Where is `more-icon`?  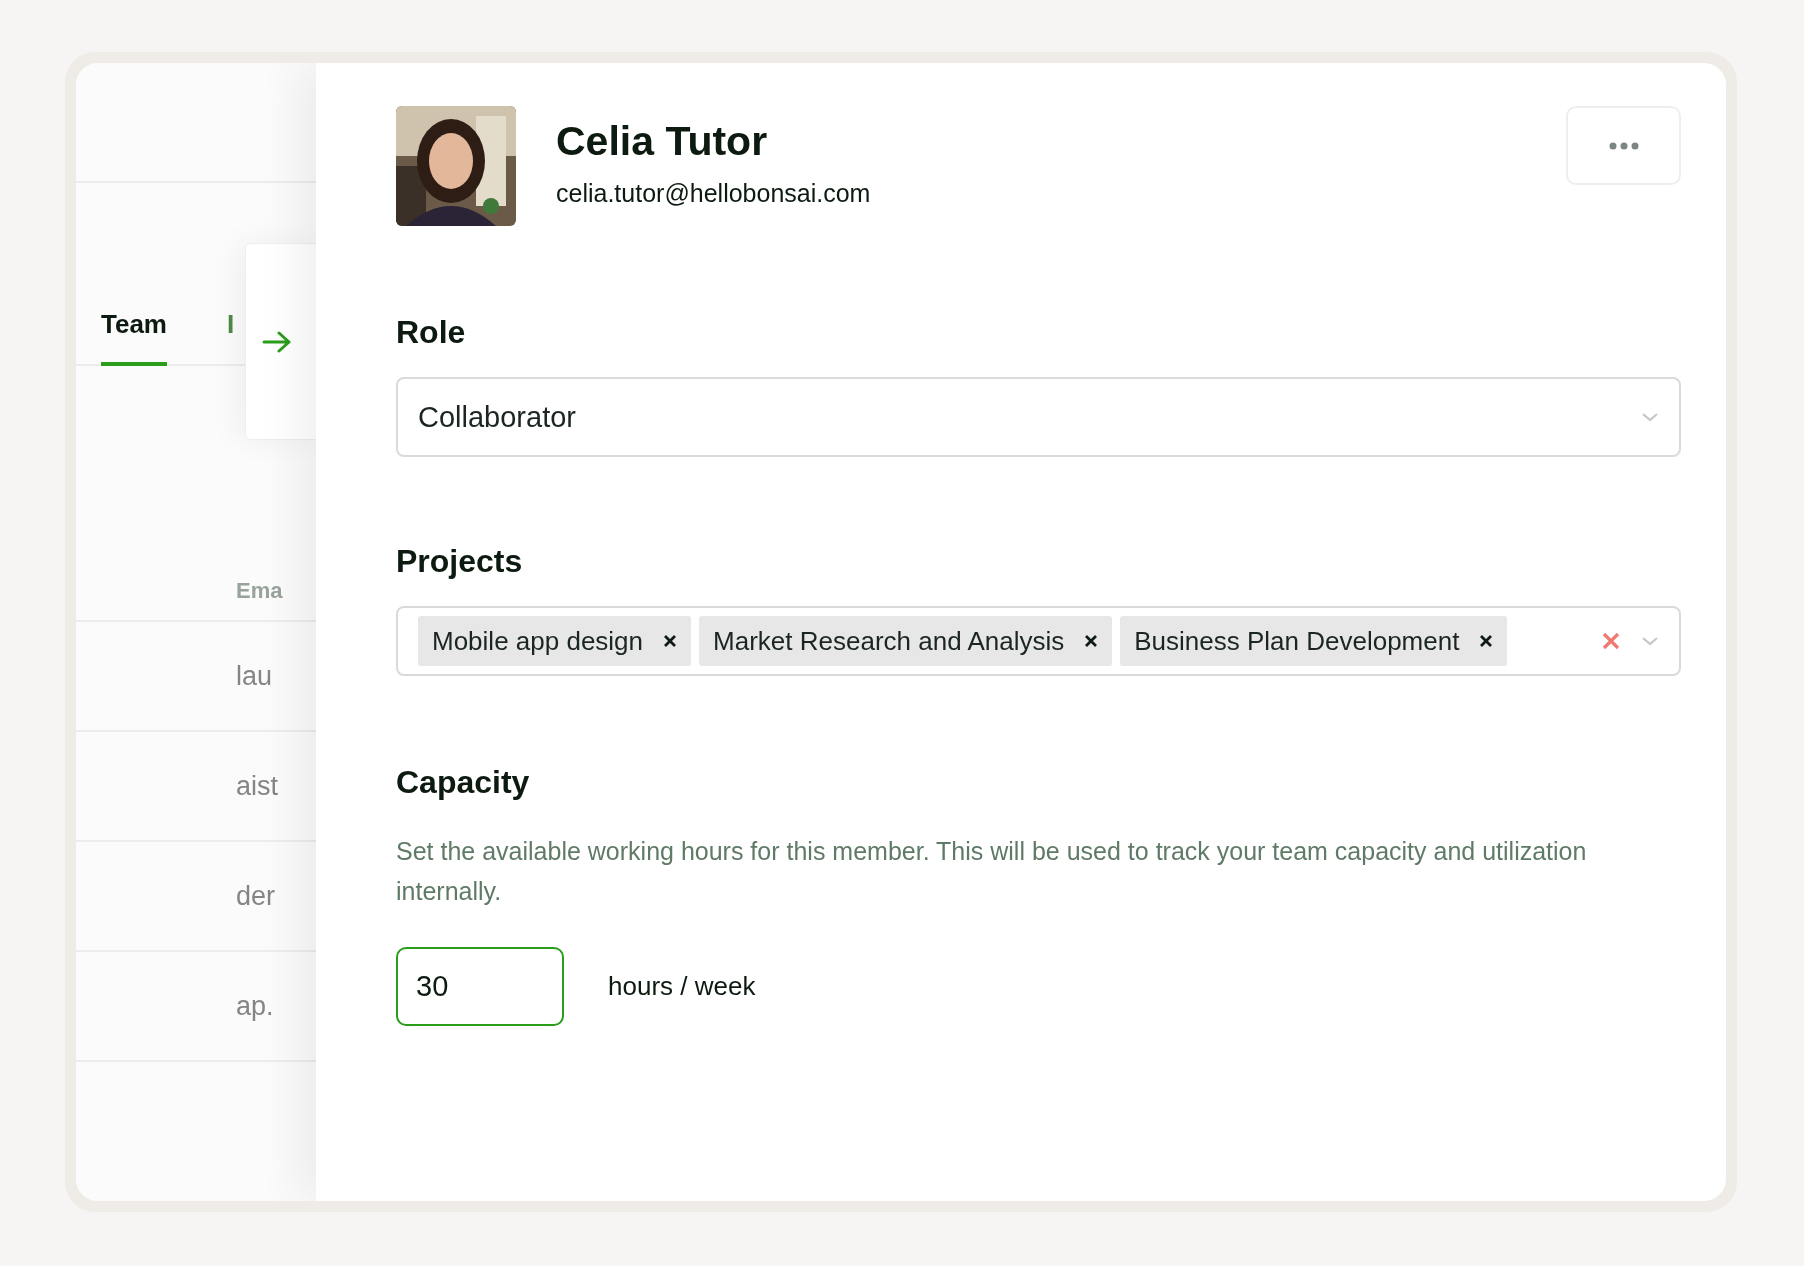
more-icon is located at coordinates (1623, 145).